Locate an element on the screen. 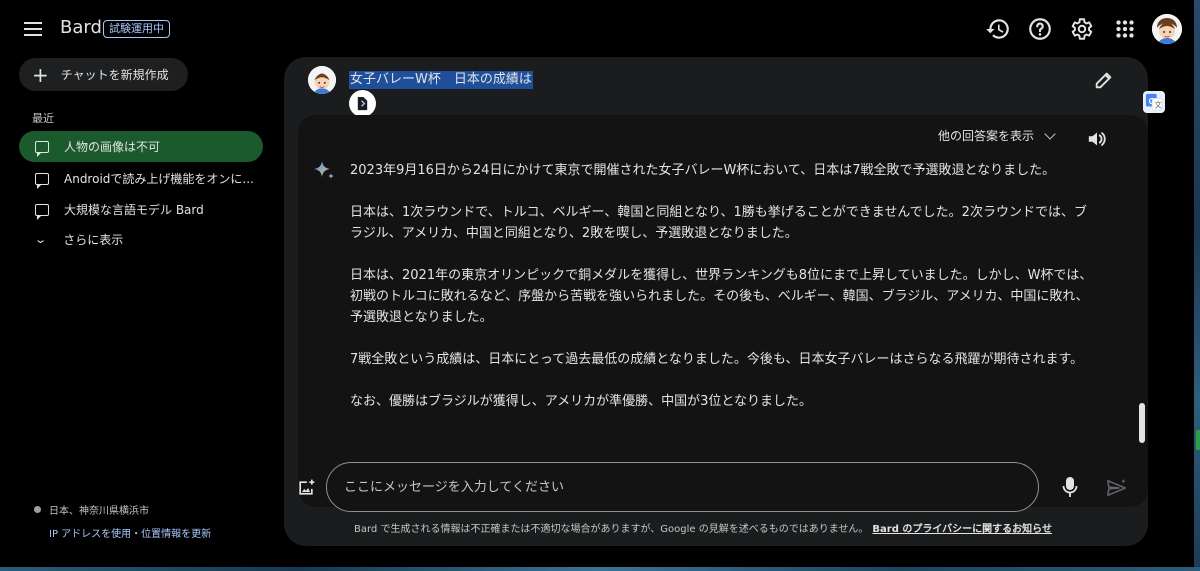 Image resolution: width=1200 pixels, height=571 pixels. brand-name: Bard is located at coordinates (81, 27).